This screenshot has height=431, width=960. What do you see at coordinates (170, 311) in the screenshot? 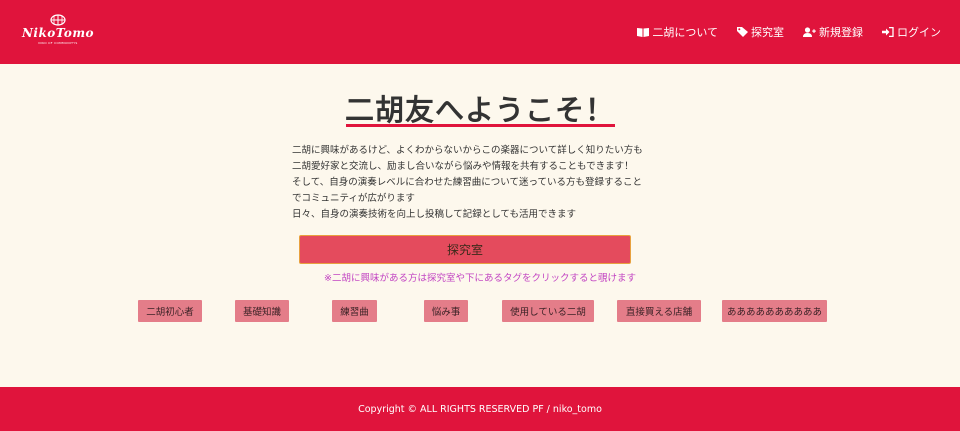
I see `tag-beginner: 二胡初心者` at bounding box center [170, 311].